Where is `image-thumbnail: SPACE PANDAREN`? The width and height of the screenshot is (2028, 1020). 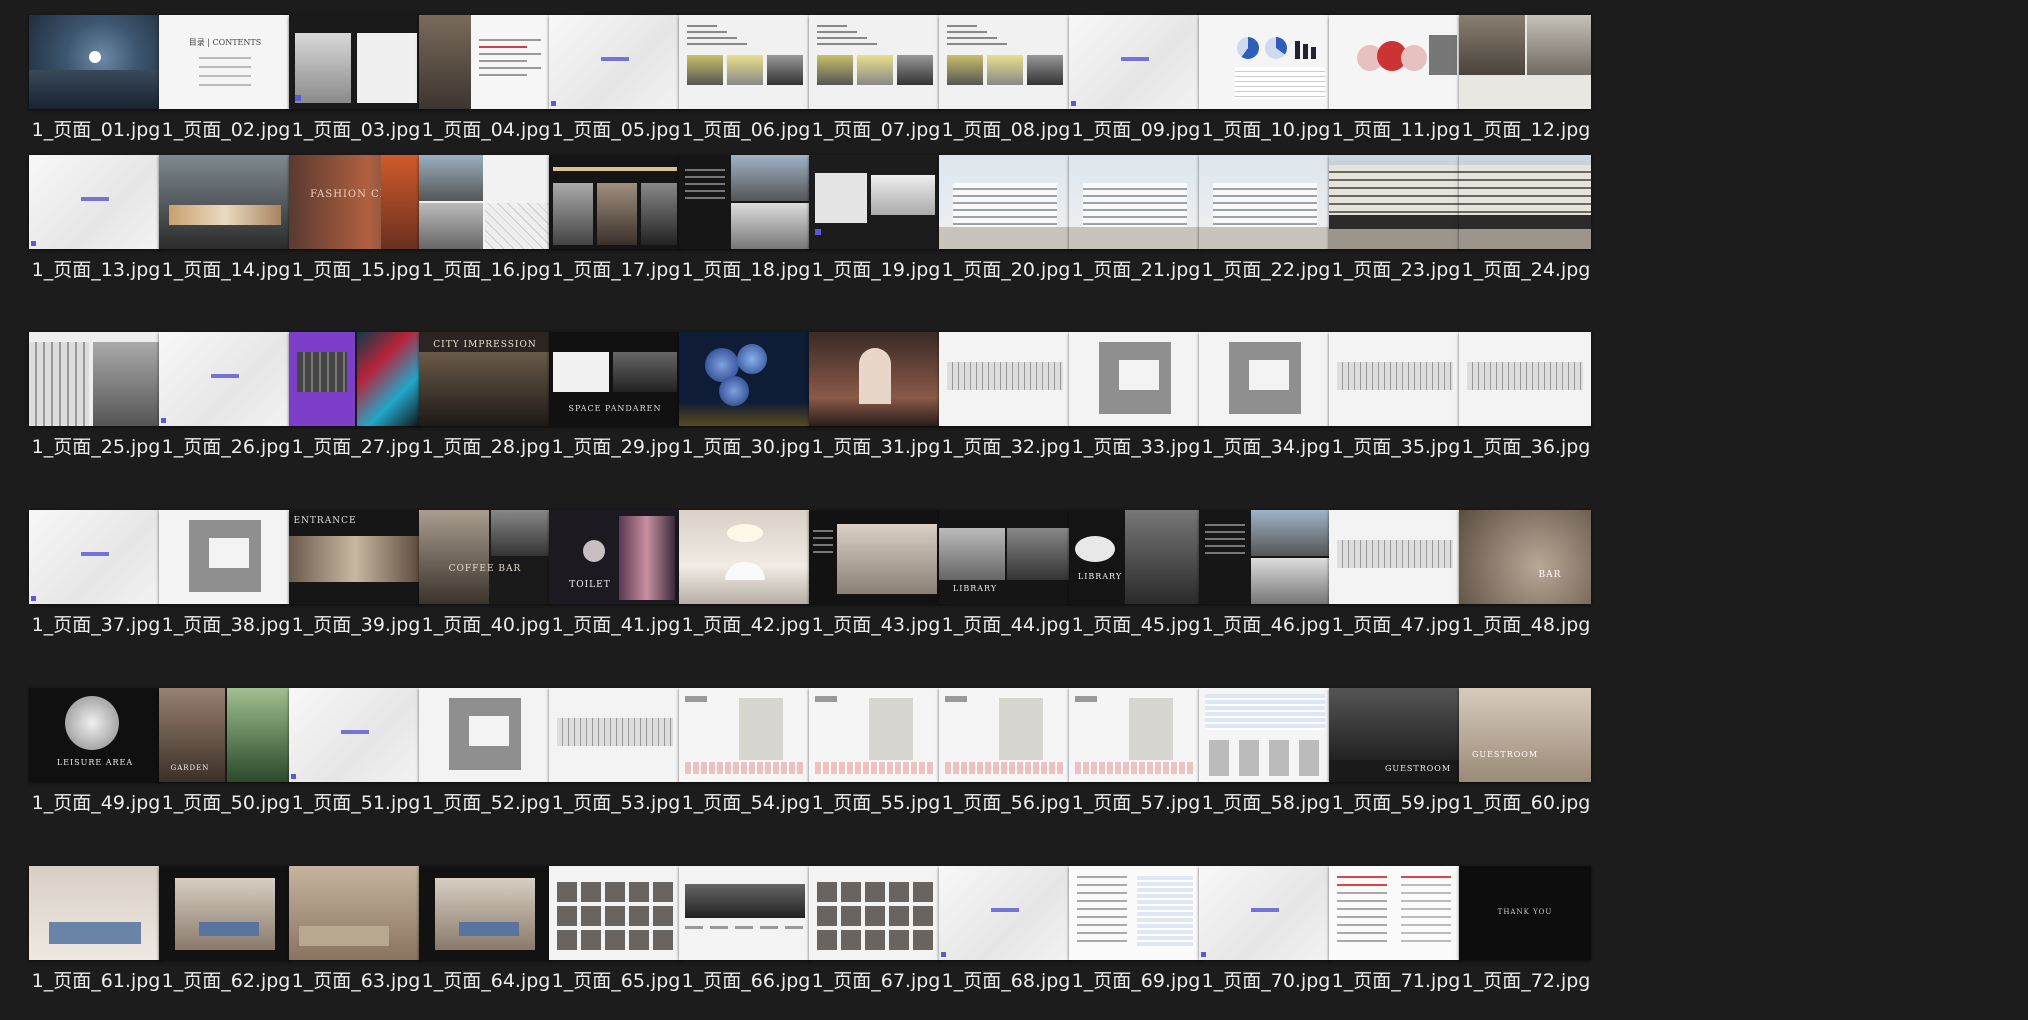 image-thumbnail: SPACE PANDAREN is located at coordinates (615, 379).